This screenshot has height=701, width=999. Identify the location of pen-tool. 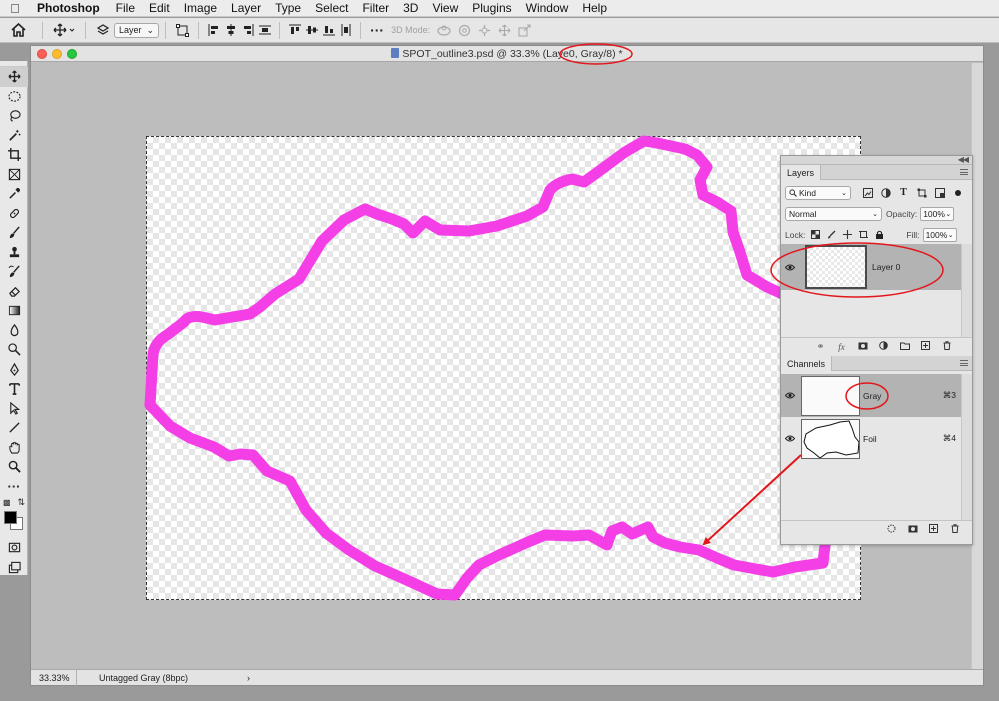
(14, 370).